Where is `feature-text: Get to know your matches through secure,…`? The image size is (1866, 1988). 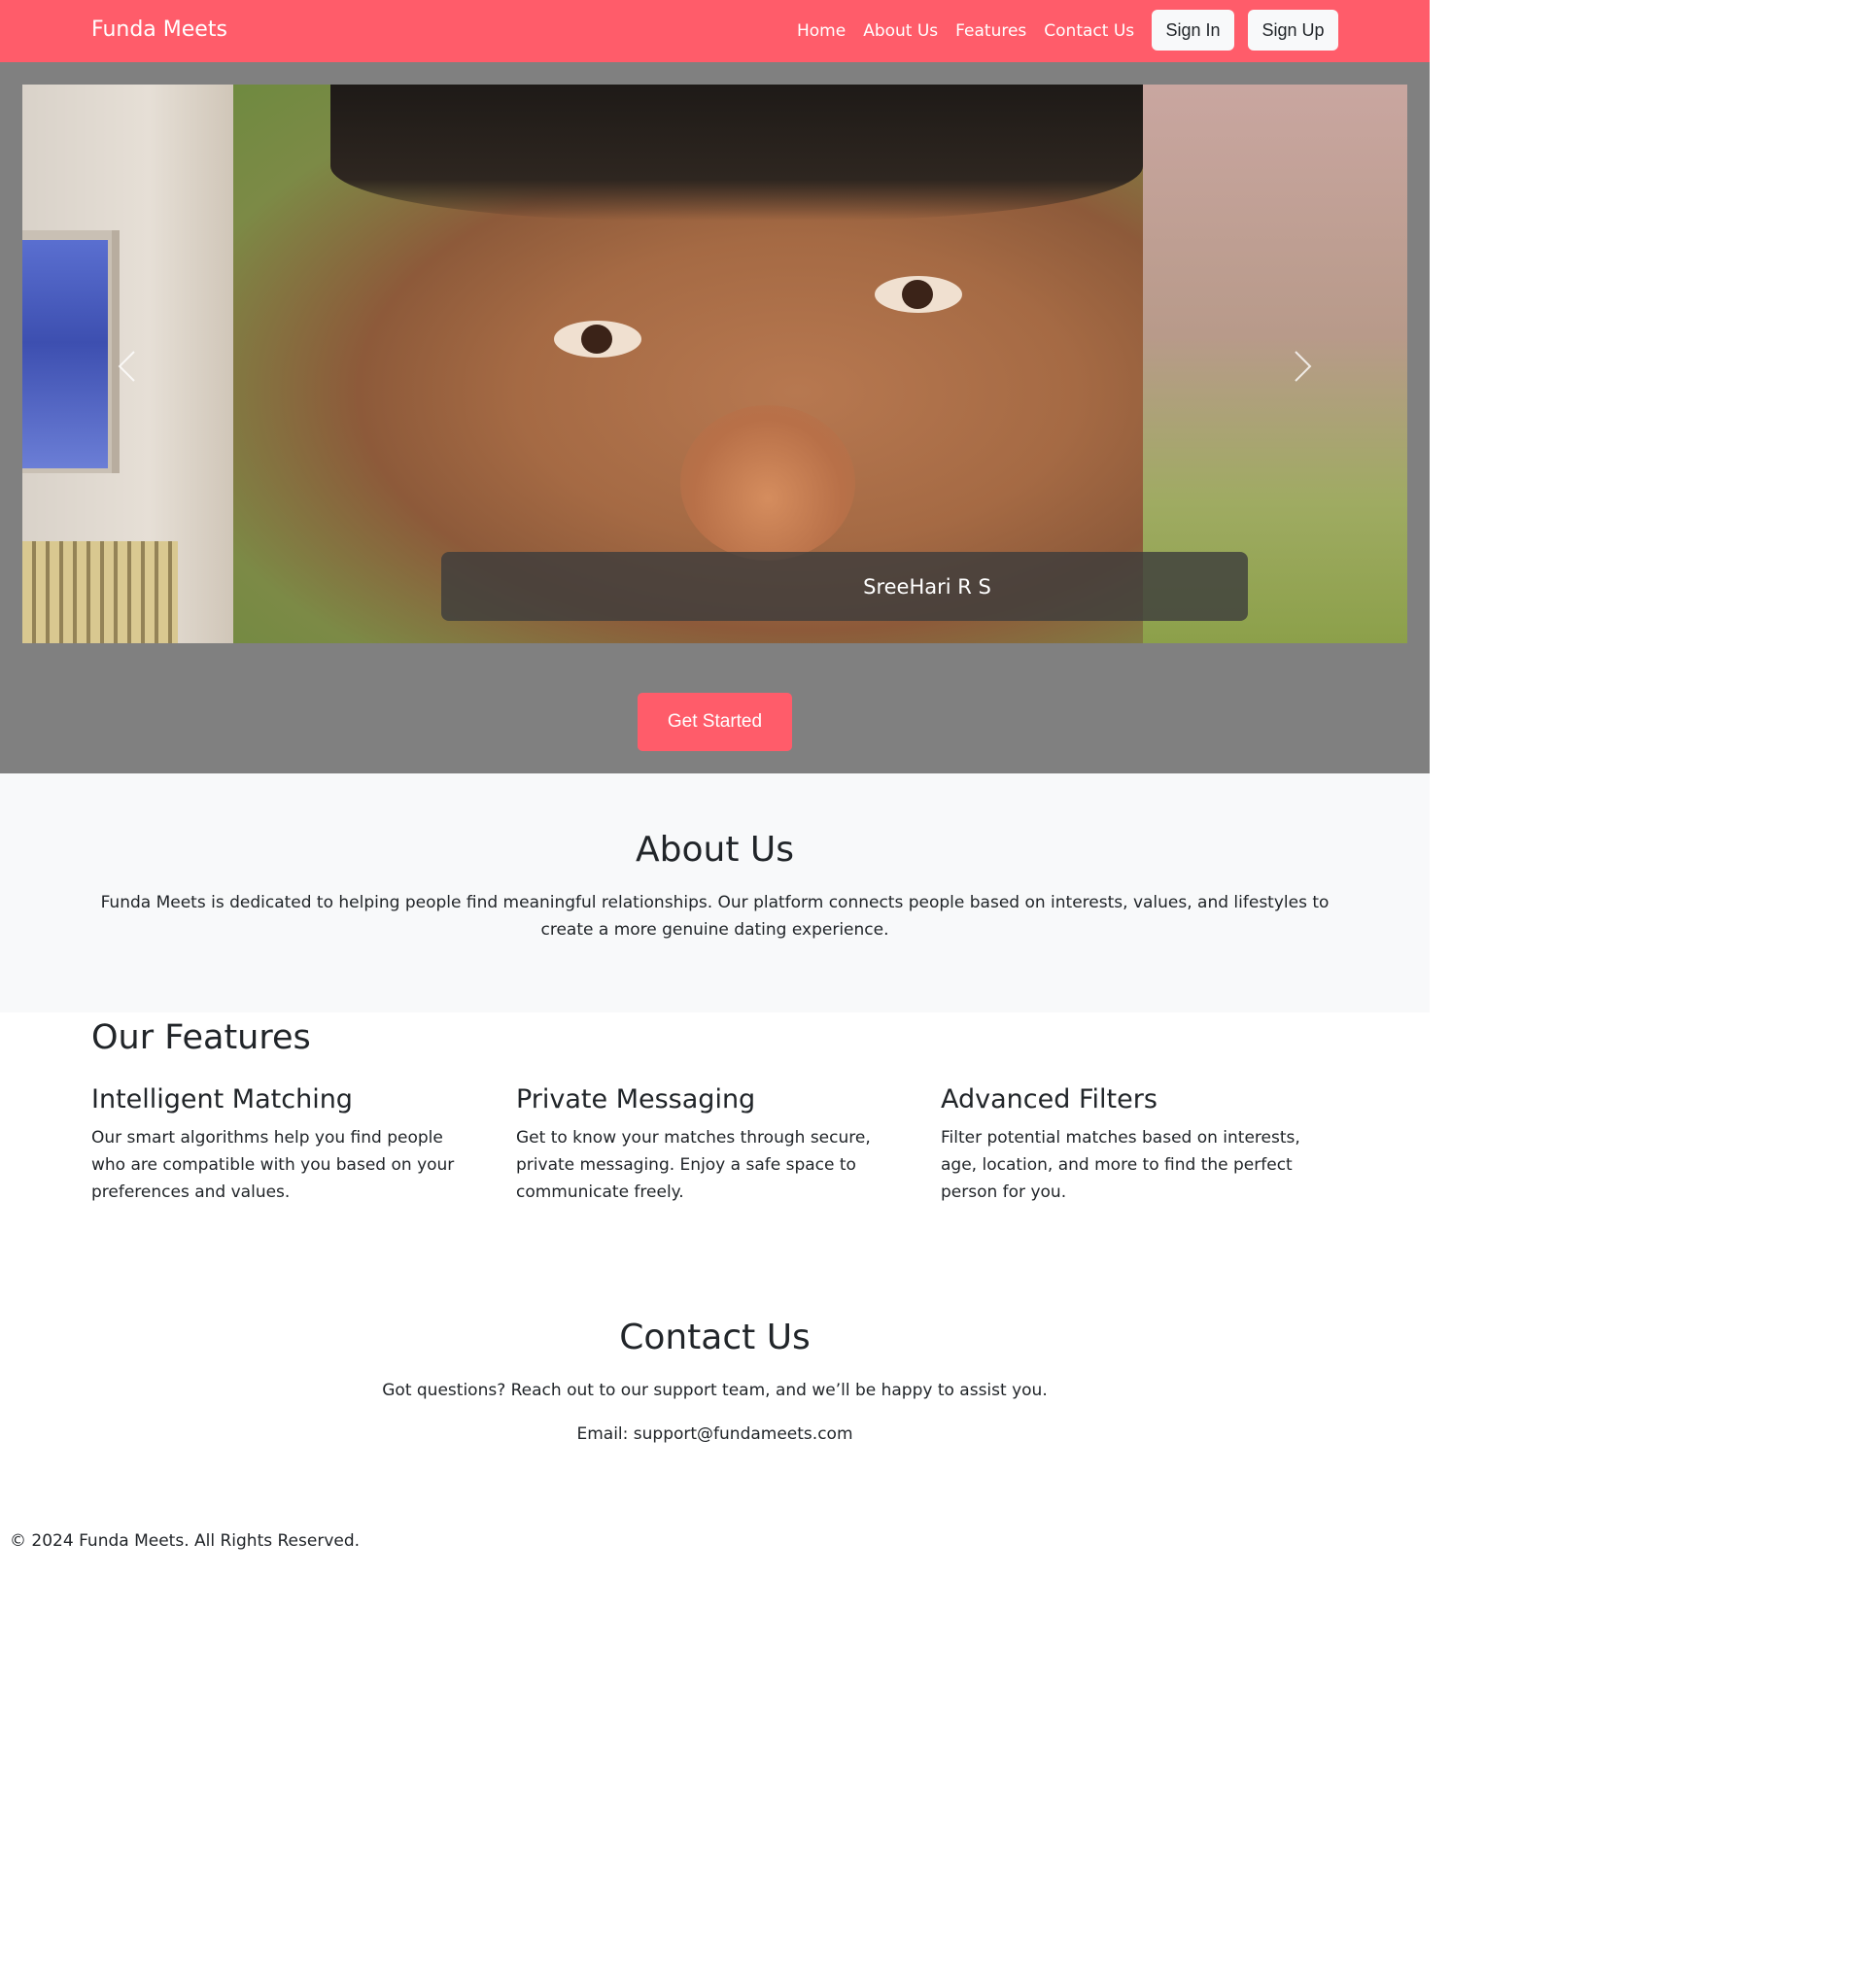
feature-text: Get to know your matches through secure,… is located at coordinates (693, 1165).